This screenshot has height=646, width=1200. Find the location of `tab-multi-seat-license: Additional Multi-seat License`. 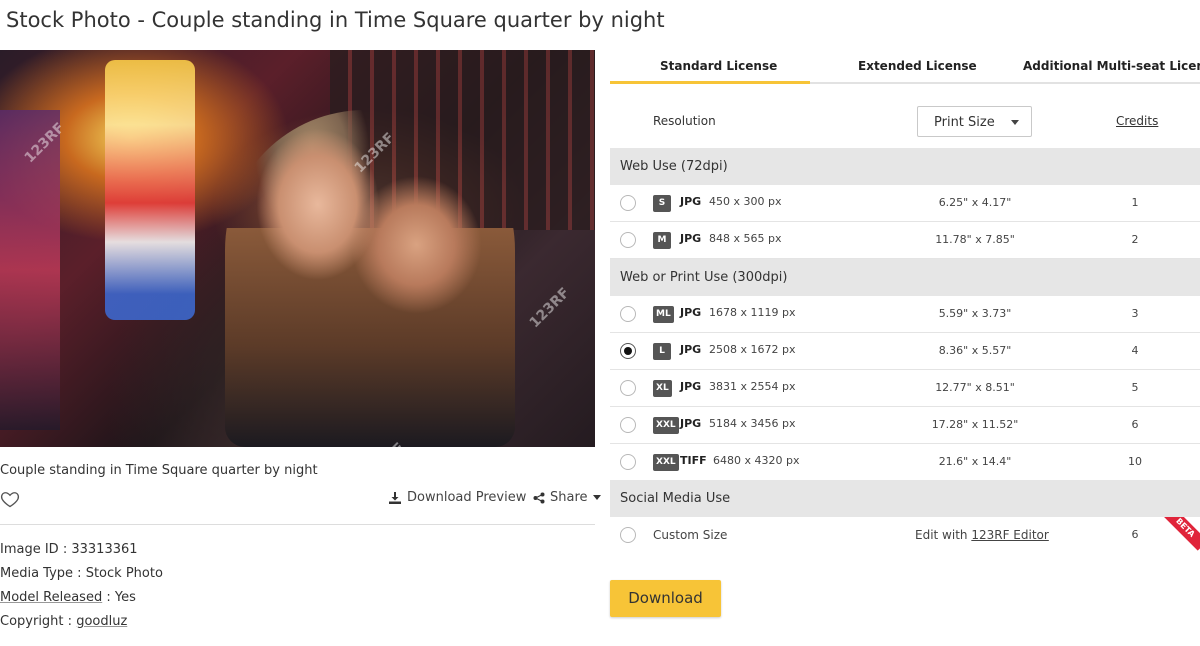

tab-multi-seat-license: Additional Multi-seat License is located at coordinates (1111, 66).